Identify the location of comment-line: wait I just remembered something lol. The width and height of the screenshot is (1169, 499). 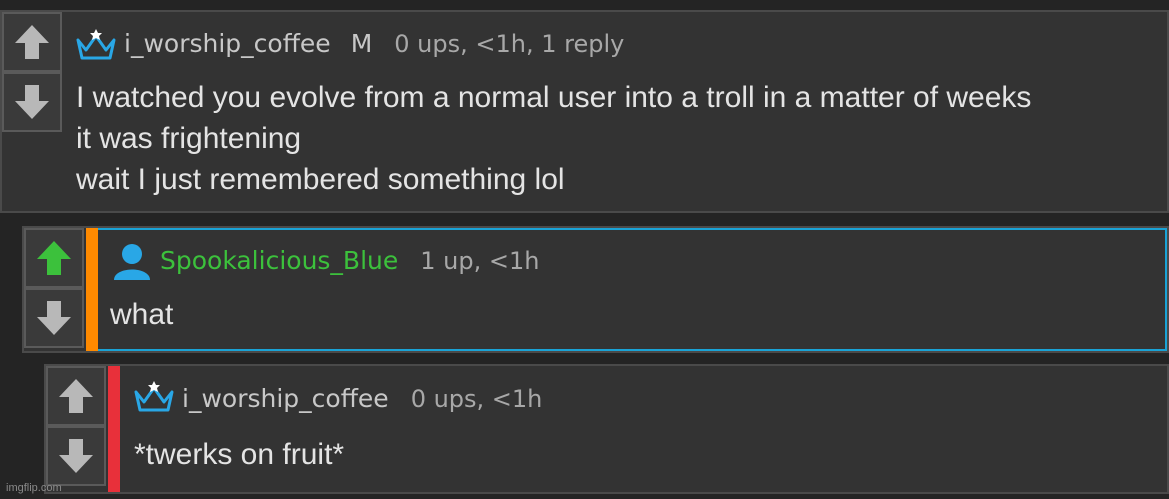
(320, 179).